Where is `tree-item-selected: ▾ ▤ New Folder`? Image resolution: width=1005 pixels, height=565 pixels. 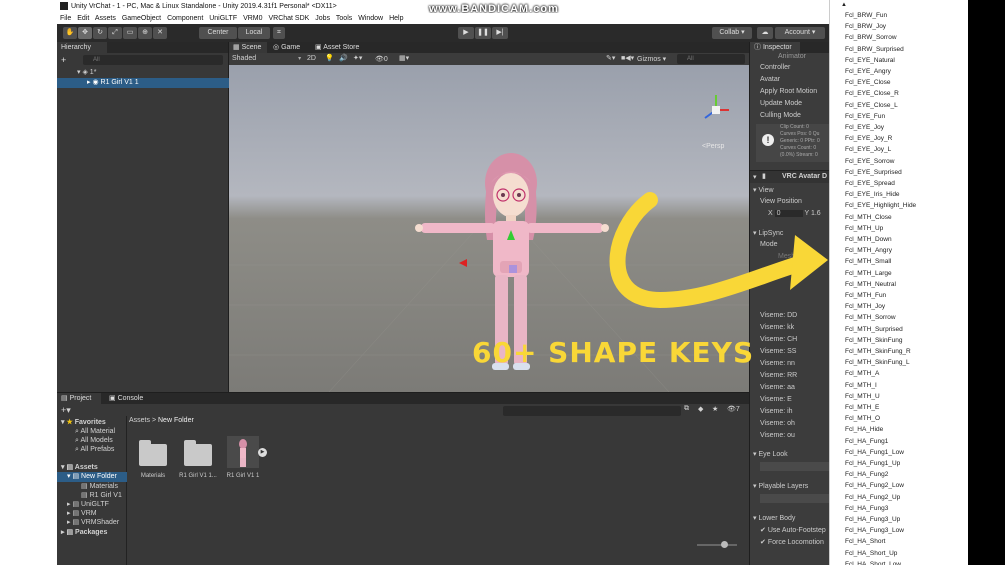
tree-item-selected: ▾ ▤ New Folder is located at coordinates (92, 477).